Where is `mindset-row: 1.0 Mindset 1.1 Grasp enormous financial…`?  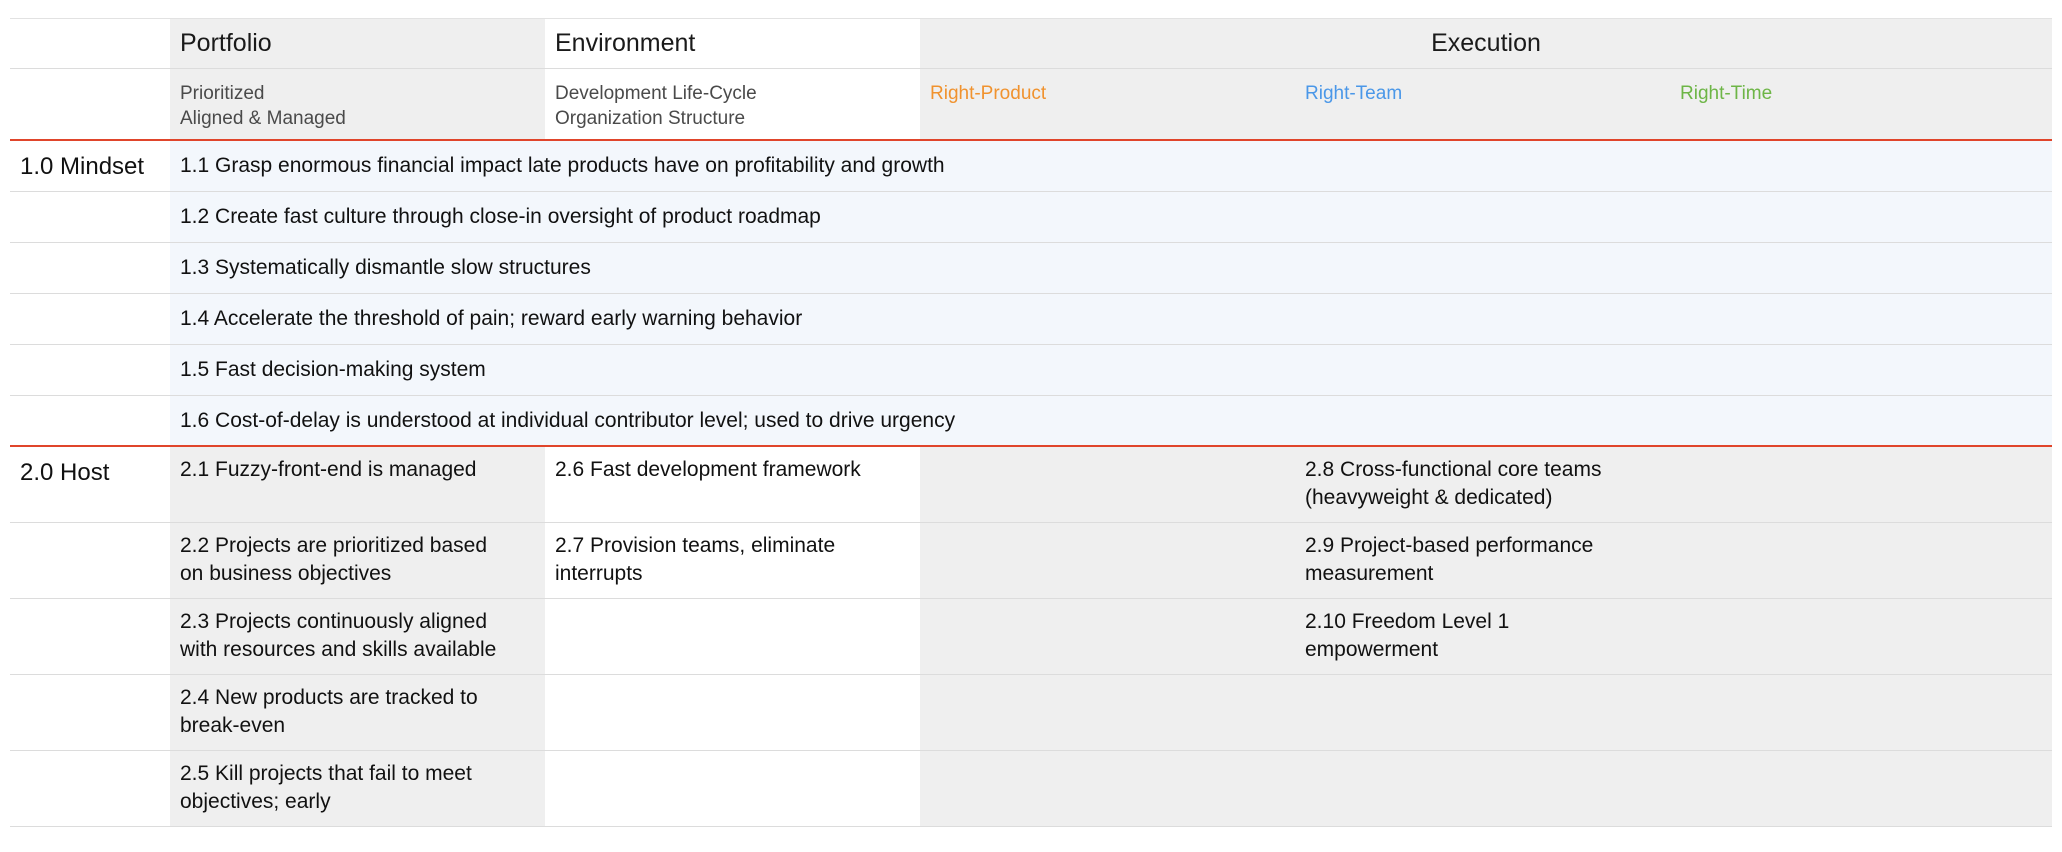
mindset-row: 1.0 Mindset 1.1 Grasp enormous financial… is located at coordinates (1031, 166).